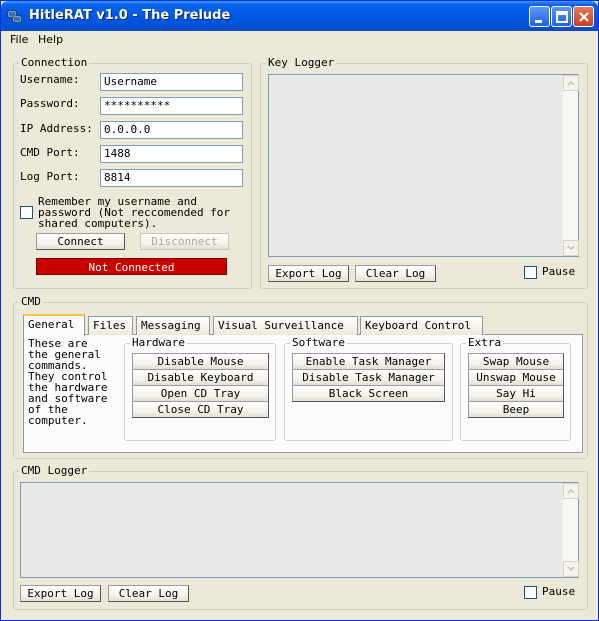 The width and height of the screenshot is (599, 621). What do you see at coordinates (19, 39) in the screenshot?
I see `menu-file: File` at bounding box center [19, 39].